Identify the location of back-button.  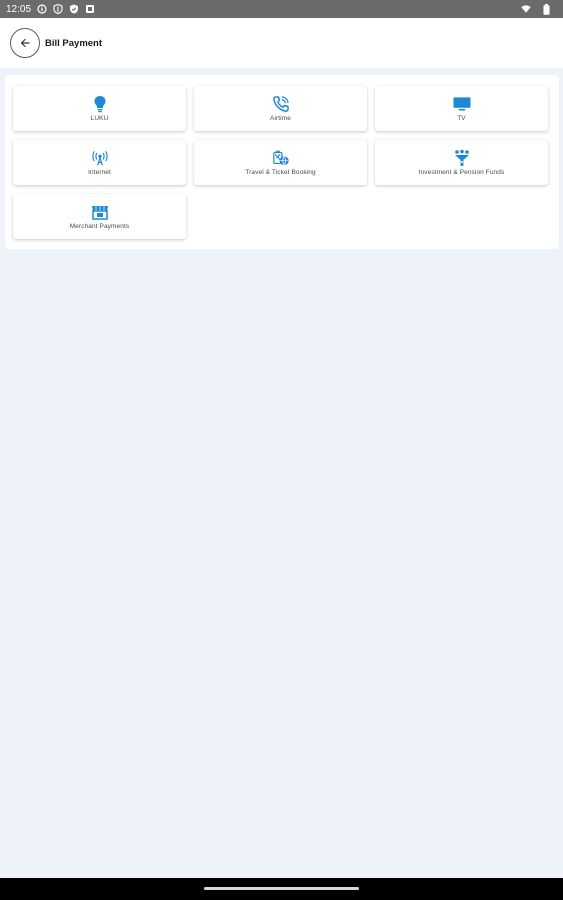
(25, 43).